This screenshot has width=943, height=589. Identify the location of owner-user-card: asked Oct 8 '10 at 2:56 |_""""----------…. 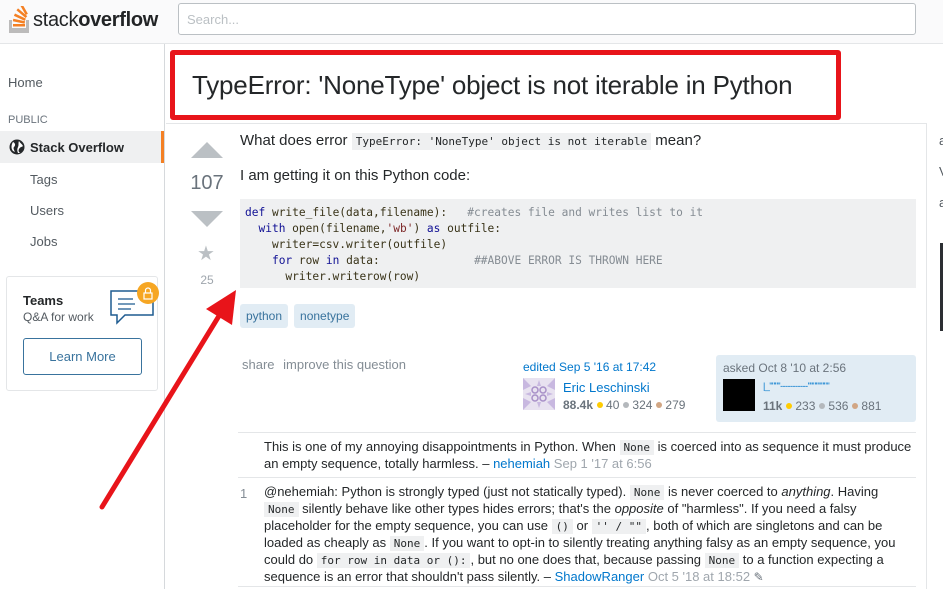
(816, 388).